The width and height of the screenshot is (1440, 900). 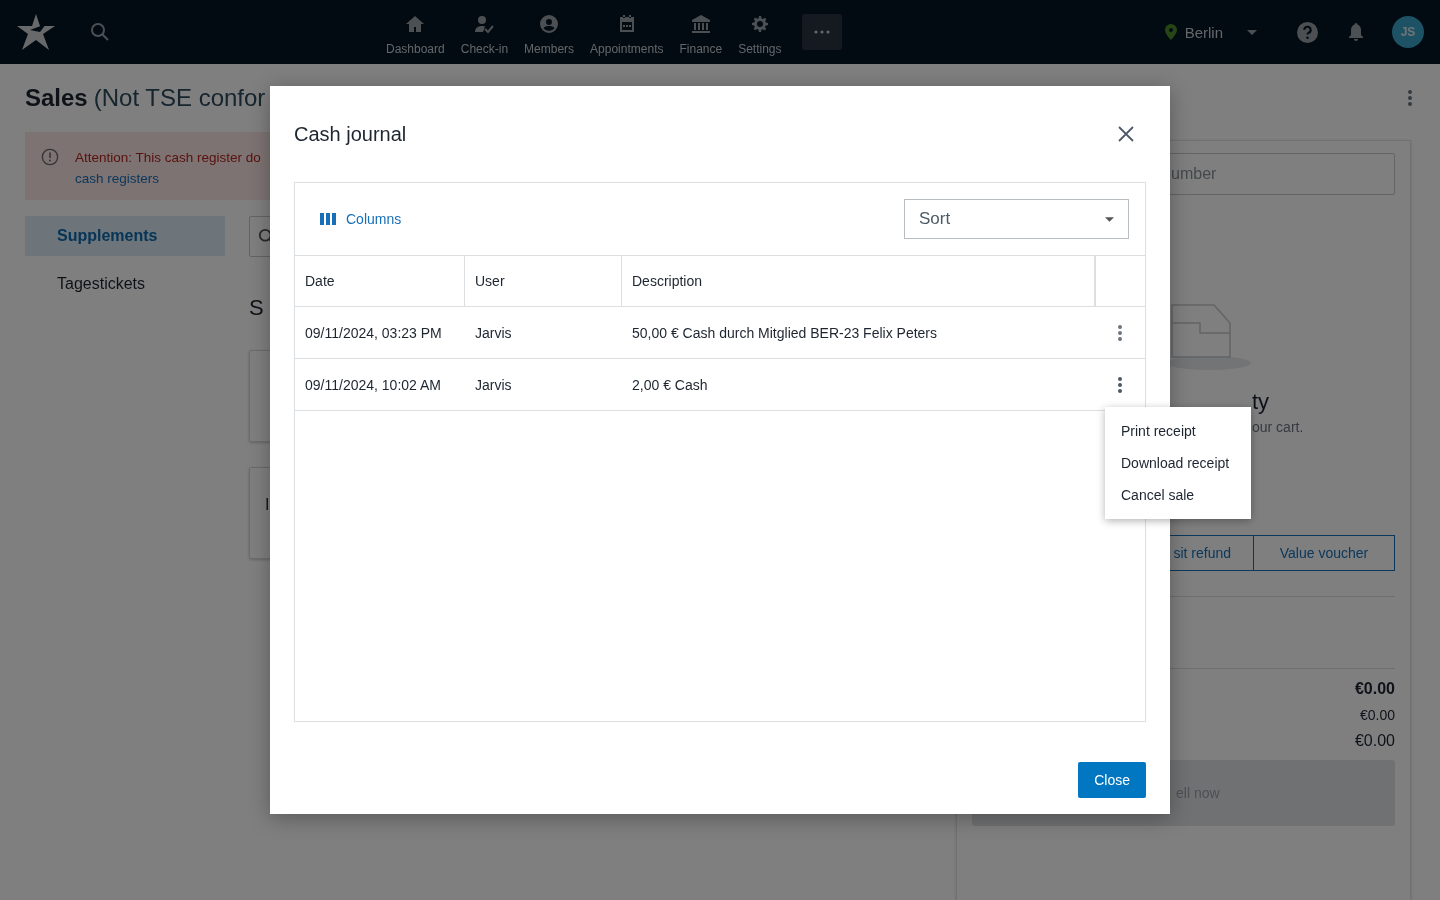 I want to click on product-title: I, so click(x=268, y=505).